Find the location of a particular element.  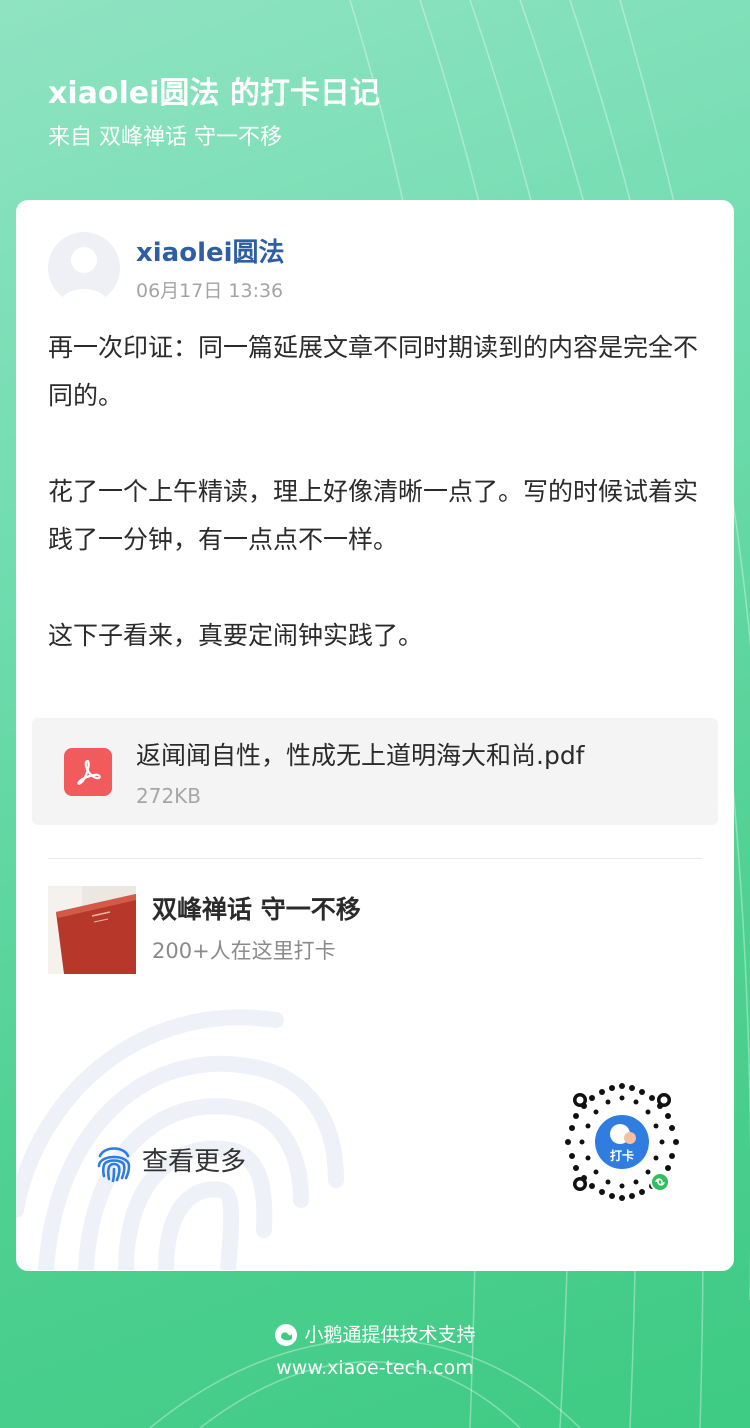

footer-url: www.xiaoe-tech.com is located at coordinates (375, 1368).